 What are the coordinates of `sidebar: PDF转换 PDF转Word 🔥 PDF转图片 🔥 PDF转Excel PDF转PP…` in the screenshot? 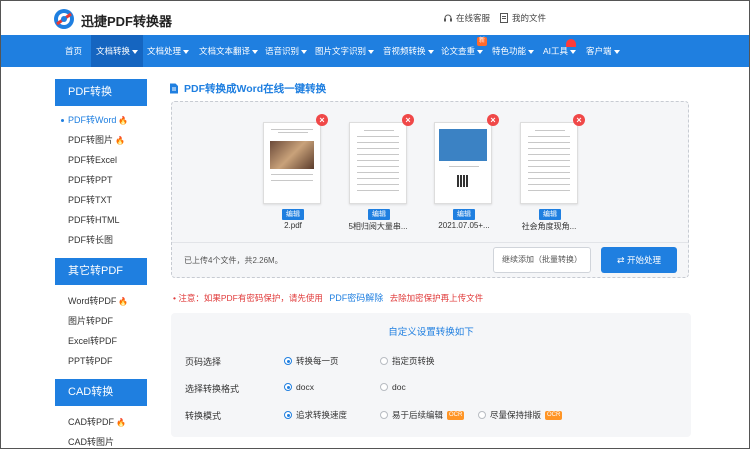 It's located at (101, 264).